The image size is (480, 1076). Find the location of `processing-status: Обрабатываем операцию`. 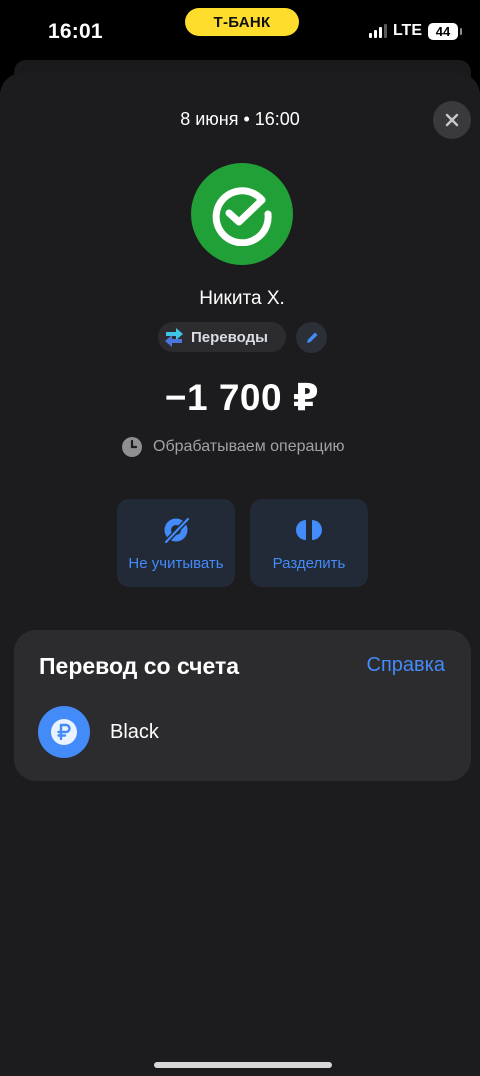

processing-status: Обрабатываем операцию is located at coordinates (233, 447).